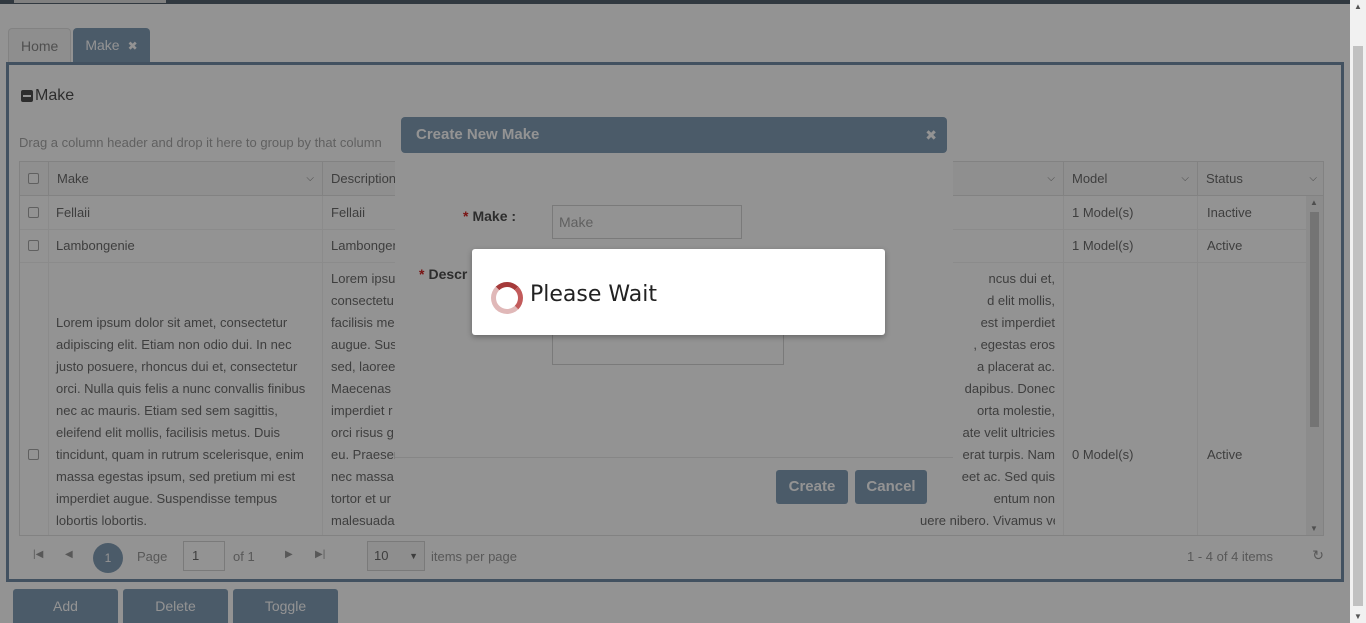  I want to click on spinner-icon, so click(507, 298).